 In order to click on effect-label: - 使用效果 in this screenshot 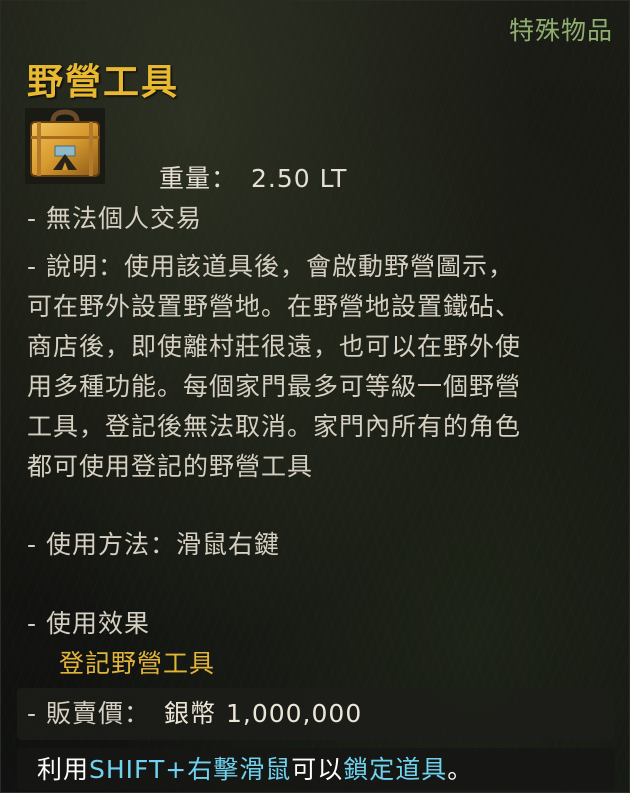, I will do `click(88, 623)`.